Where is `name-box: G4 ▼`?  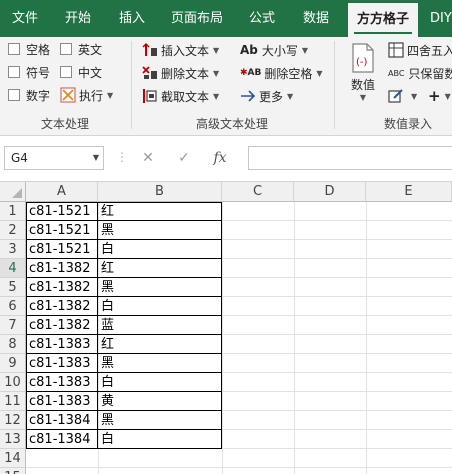
name-box: G4 ▼ is located at coordinates (54, 158).